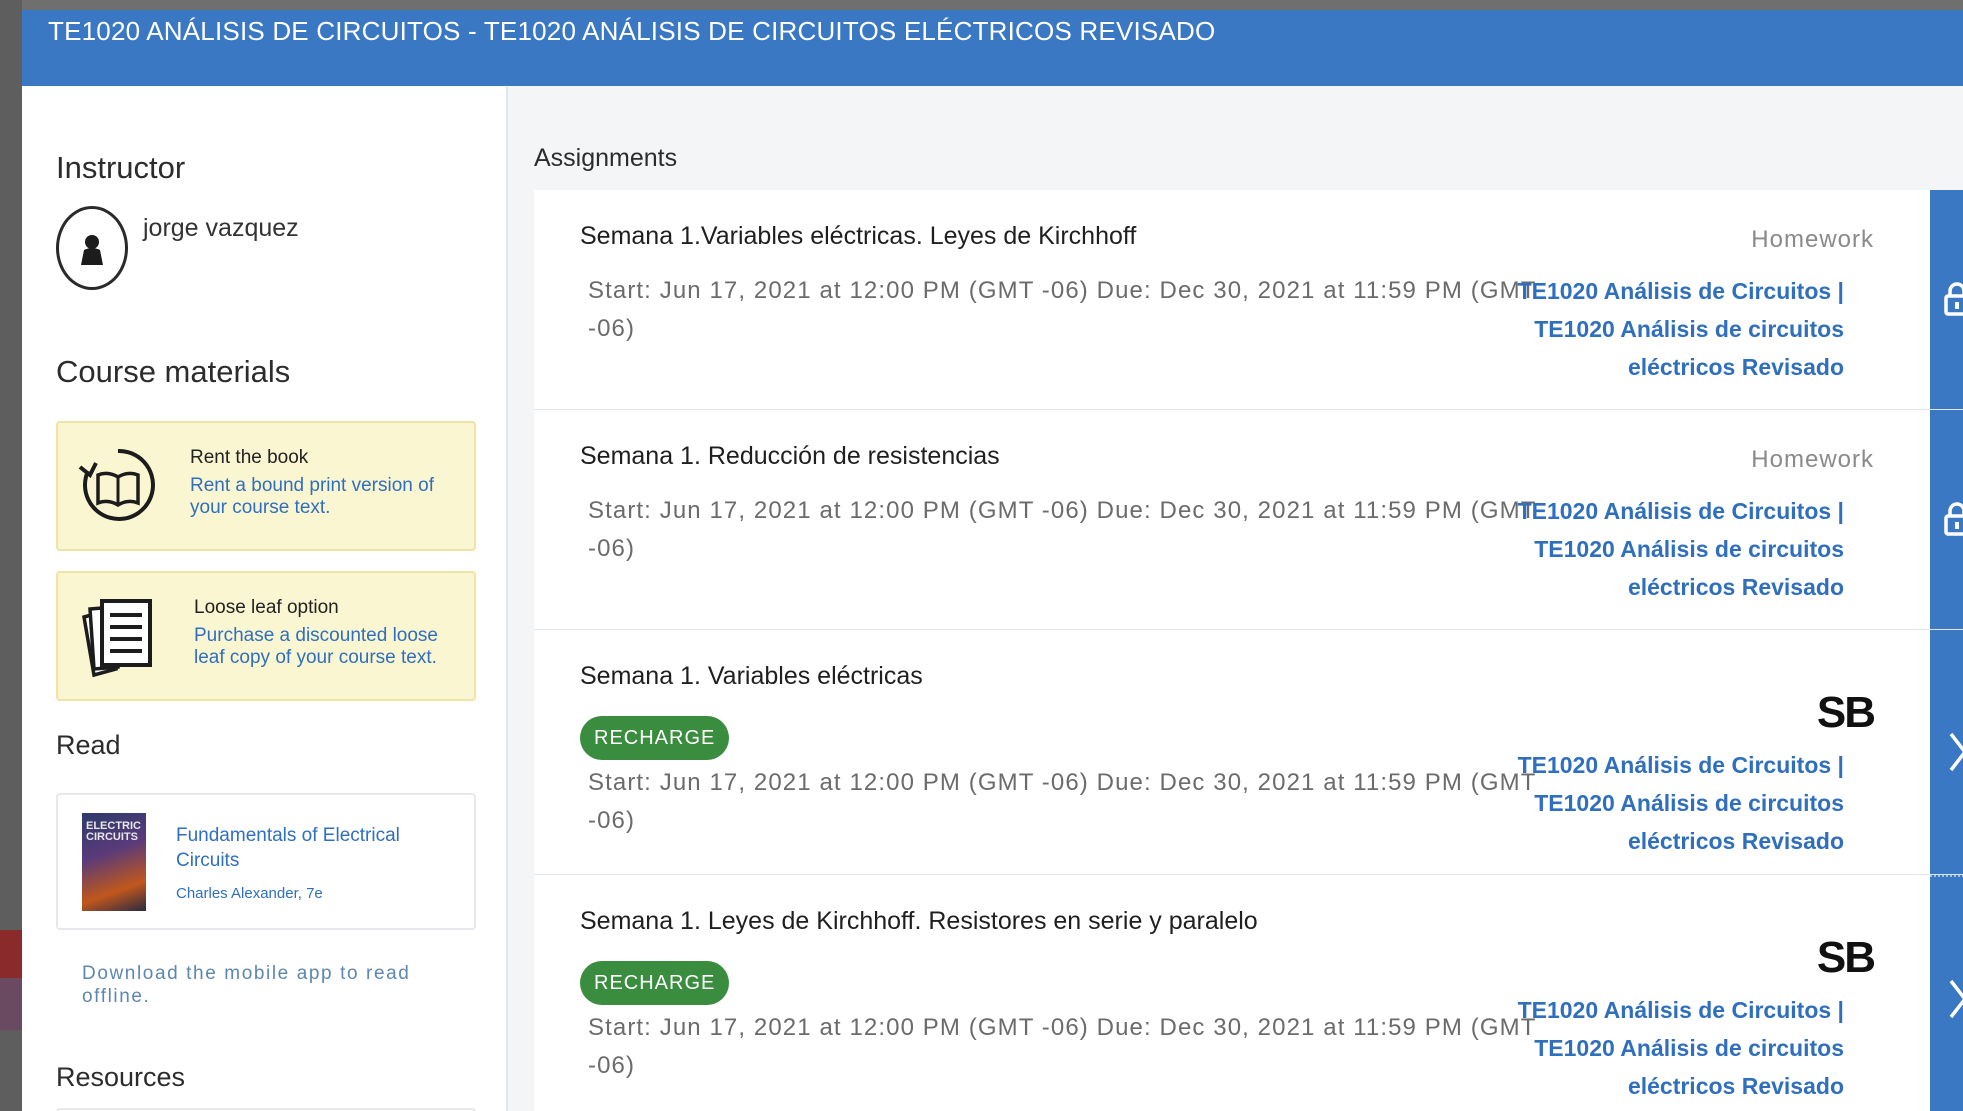 This screenshot has height=1111, width=1963. I want to click on book-author: Charles Alexander, 7e, so click(249, 893).